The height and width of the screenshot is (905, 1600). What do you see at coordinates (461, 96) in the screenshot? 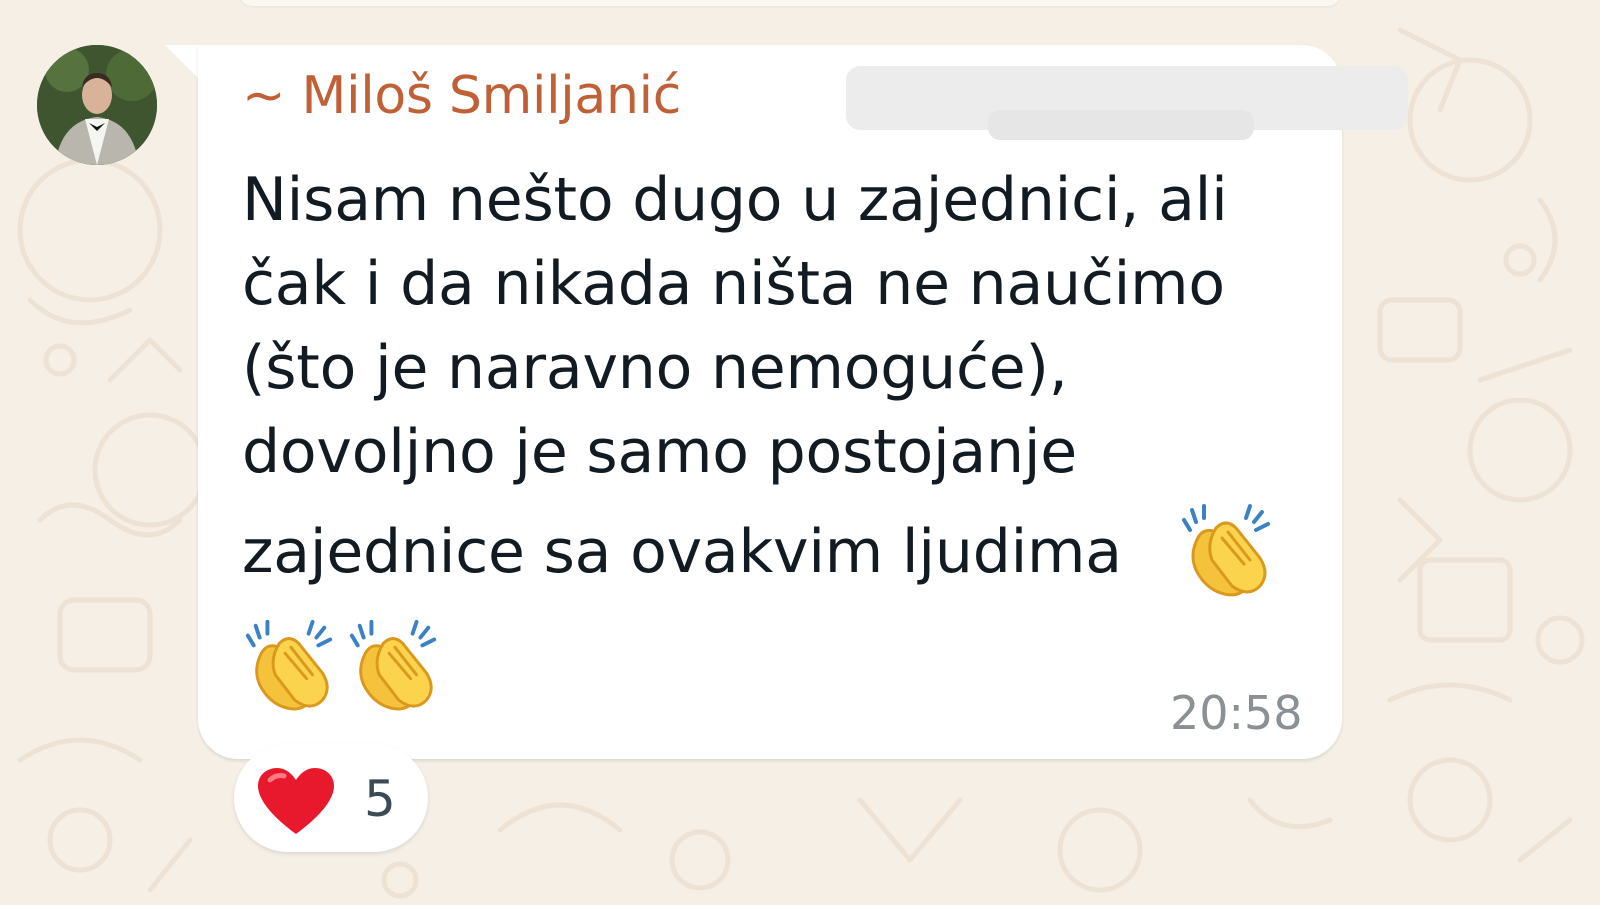
I see `sender-name: ~ Miloš Smiljanić` at bounding box center [461, 96].